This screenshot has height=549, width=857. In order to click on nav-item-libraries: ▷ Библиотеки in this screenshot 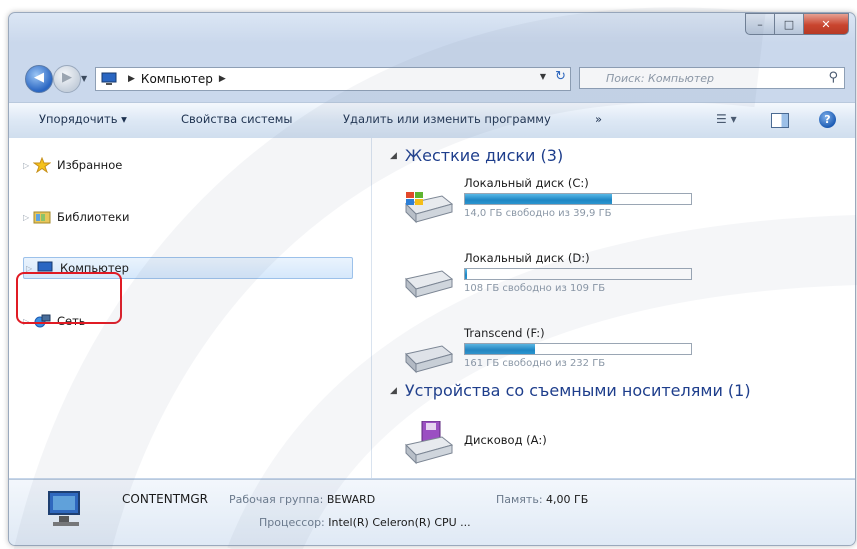, I will do `click(76, 217)`.